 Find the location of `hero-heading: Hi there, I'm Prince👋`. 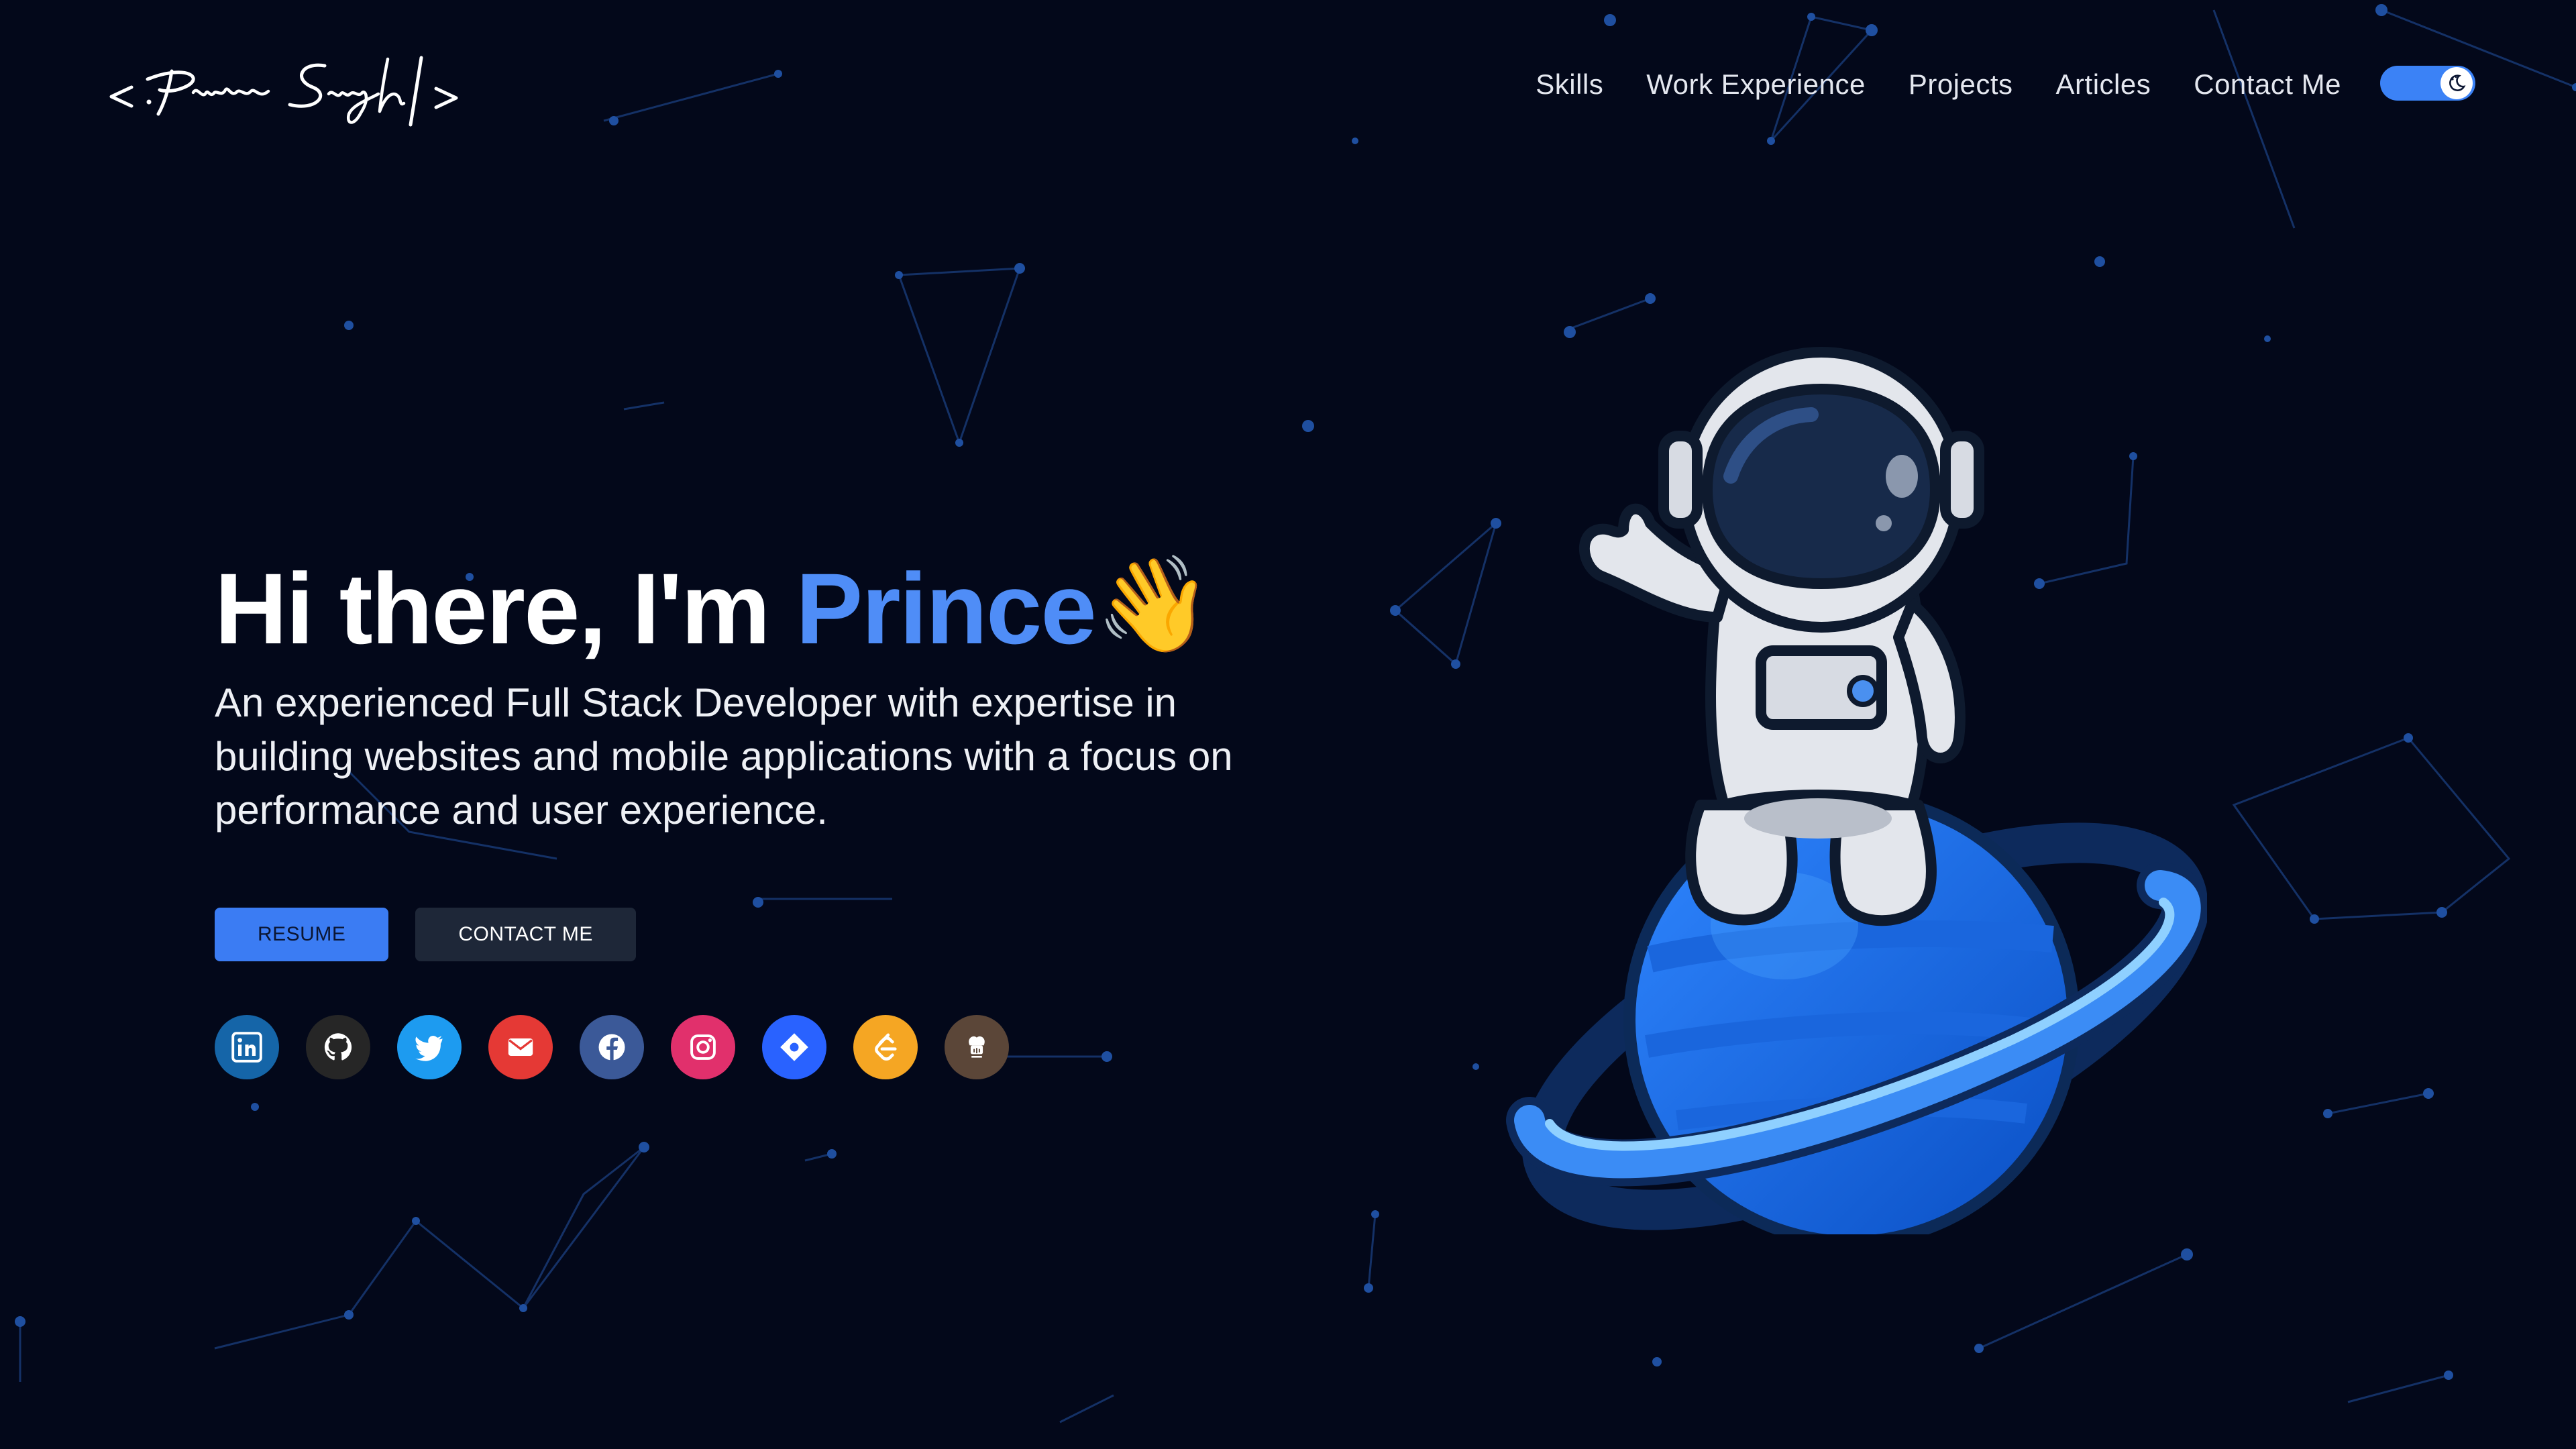

hero-heading: Hi there, I'm Prince👋 is located at coordinates (785, 608).